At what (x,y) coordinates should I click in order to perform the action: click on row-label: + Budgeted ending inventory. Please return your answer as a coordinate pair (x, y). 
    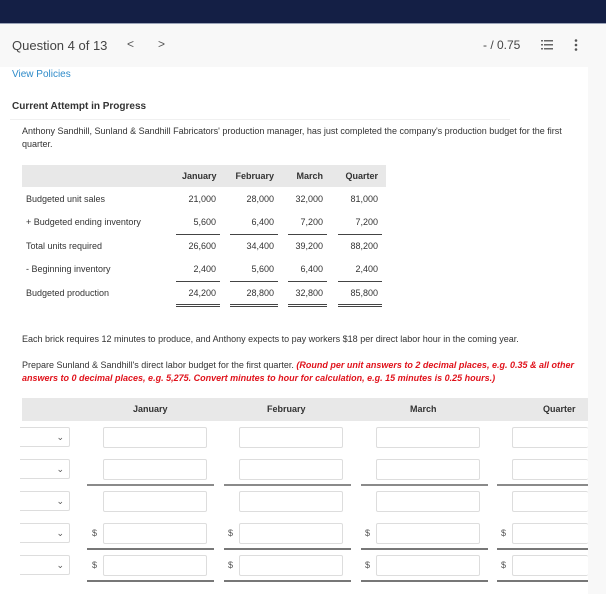
    Looking at the image, I should click on (83, 222).